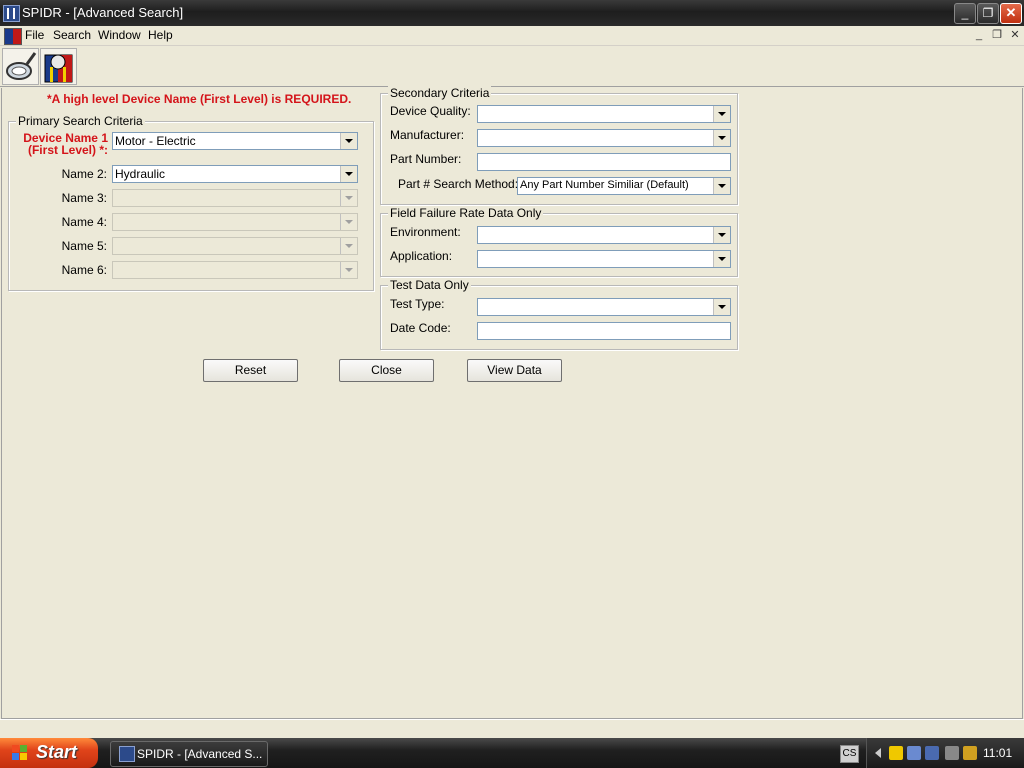 This screenshot has width=1024, height=768. What do you see at coordinates (420, 328) in the screenshot?
I see `date-code-label: Date Code:` at bounding box center [420, 328].